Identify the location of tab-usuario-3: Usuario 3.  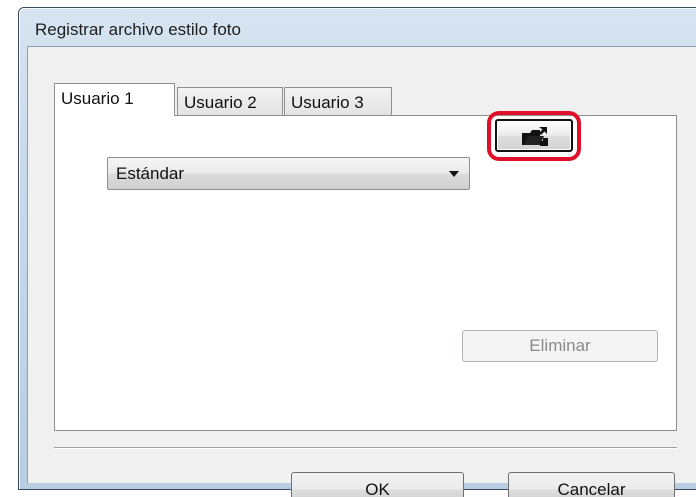
(338, 101).